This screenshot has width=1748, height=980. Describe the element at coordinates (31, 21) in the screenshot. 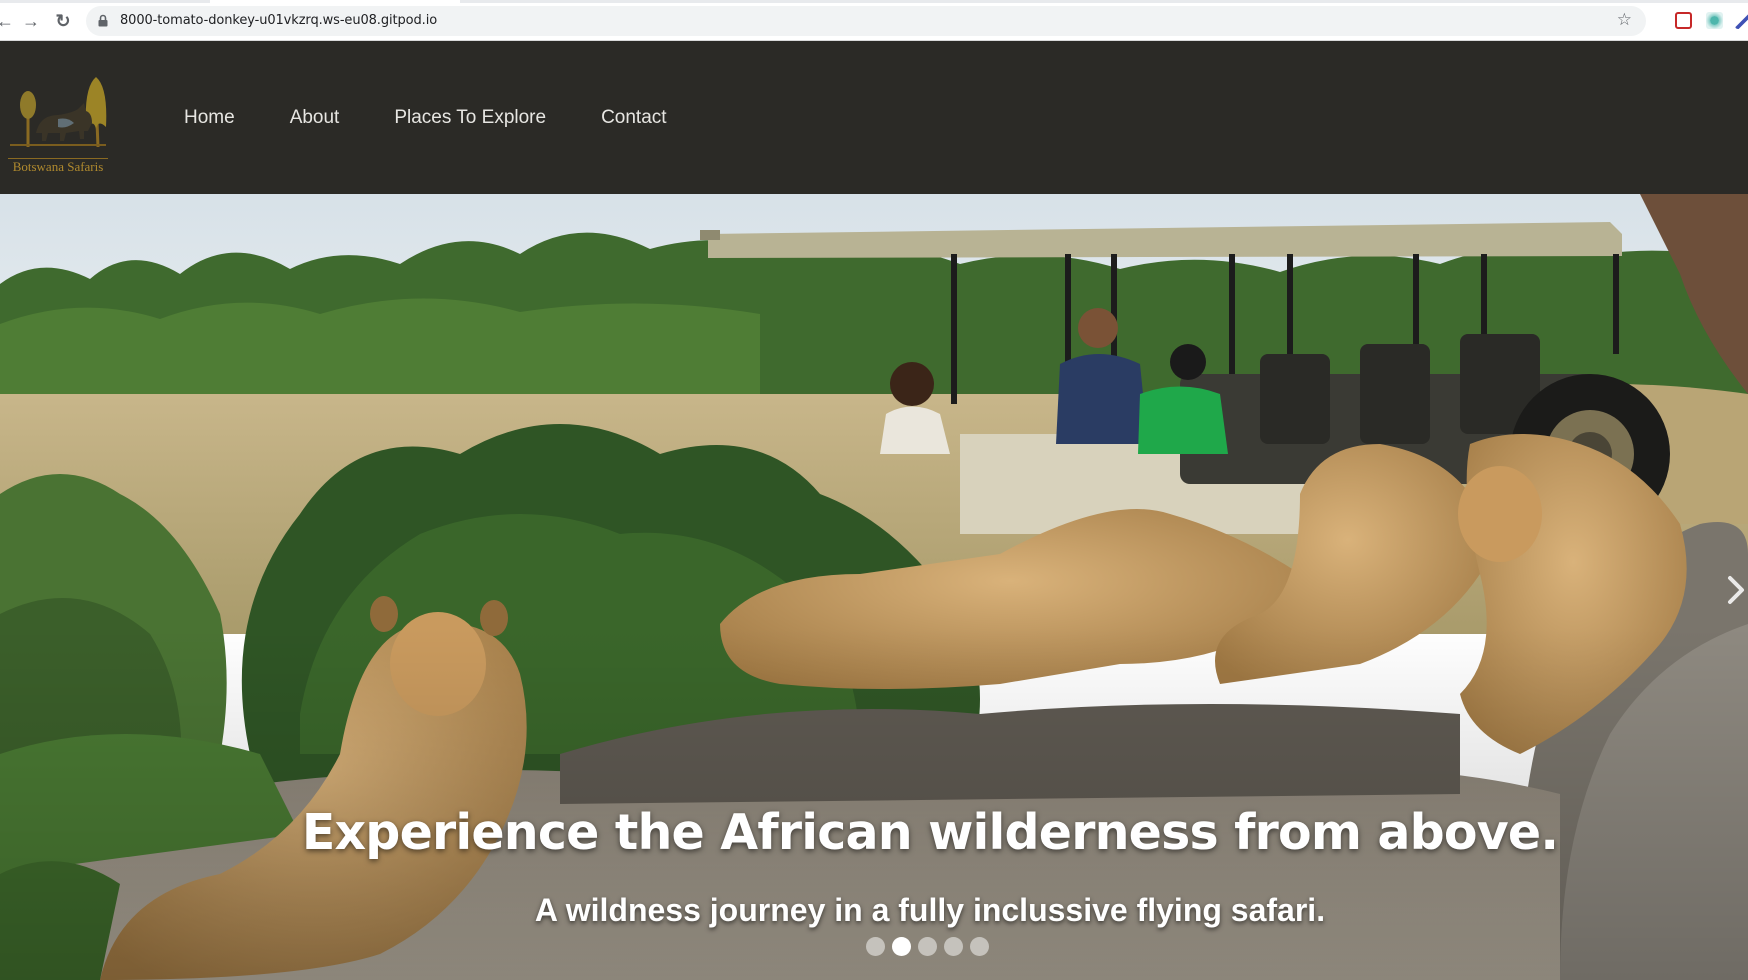

I see `forward-icon: →` at that location.